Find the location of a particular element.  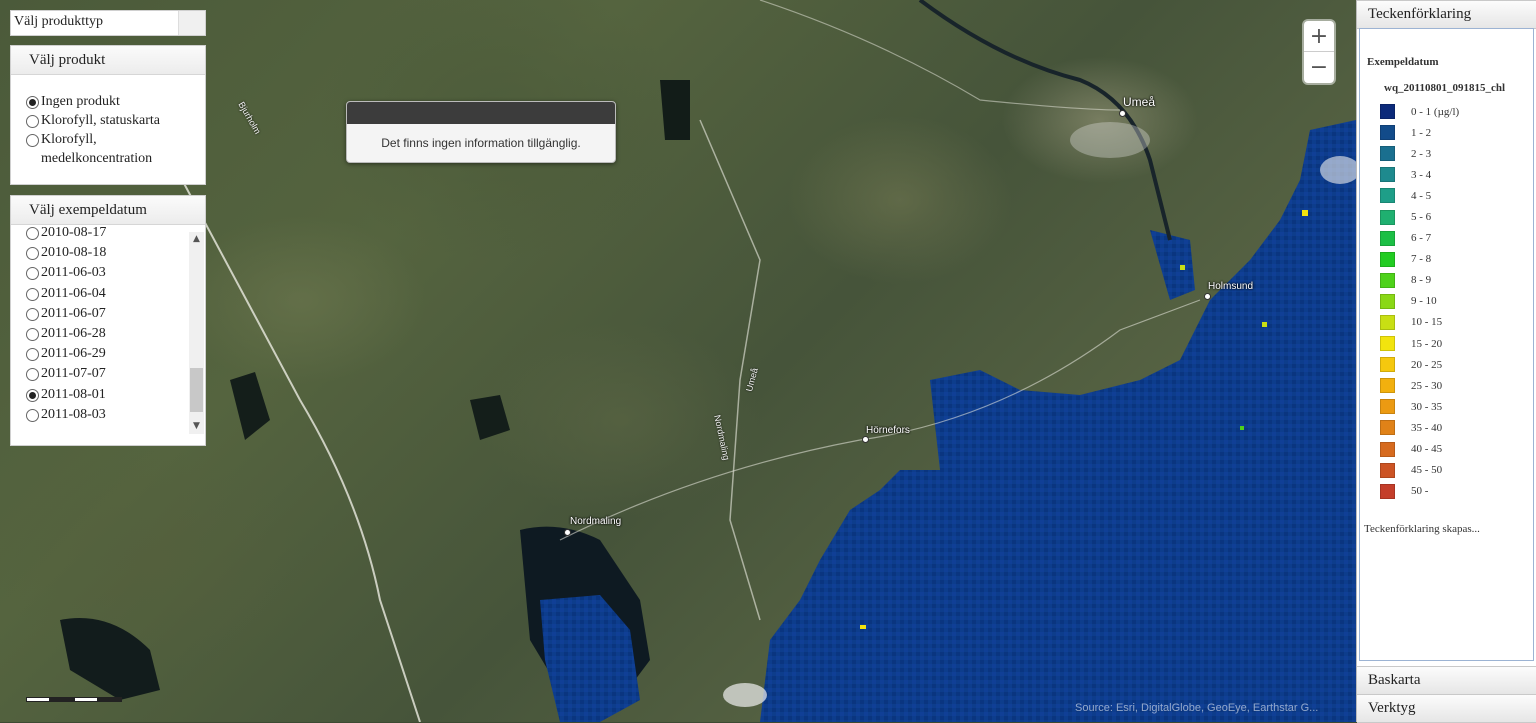

date-option: 2010-08-18 is located at coordinates (95, 253).